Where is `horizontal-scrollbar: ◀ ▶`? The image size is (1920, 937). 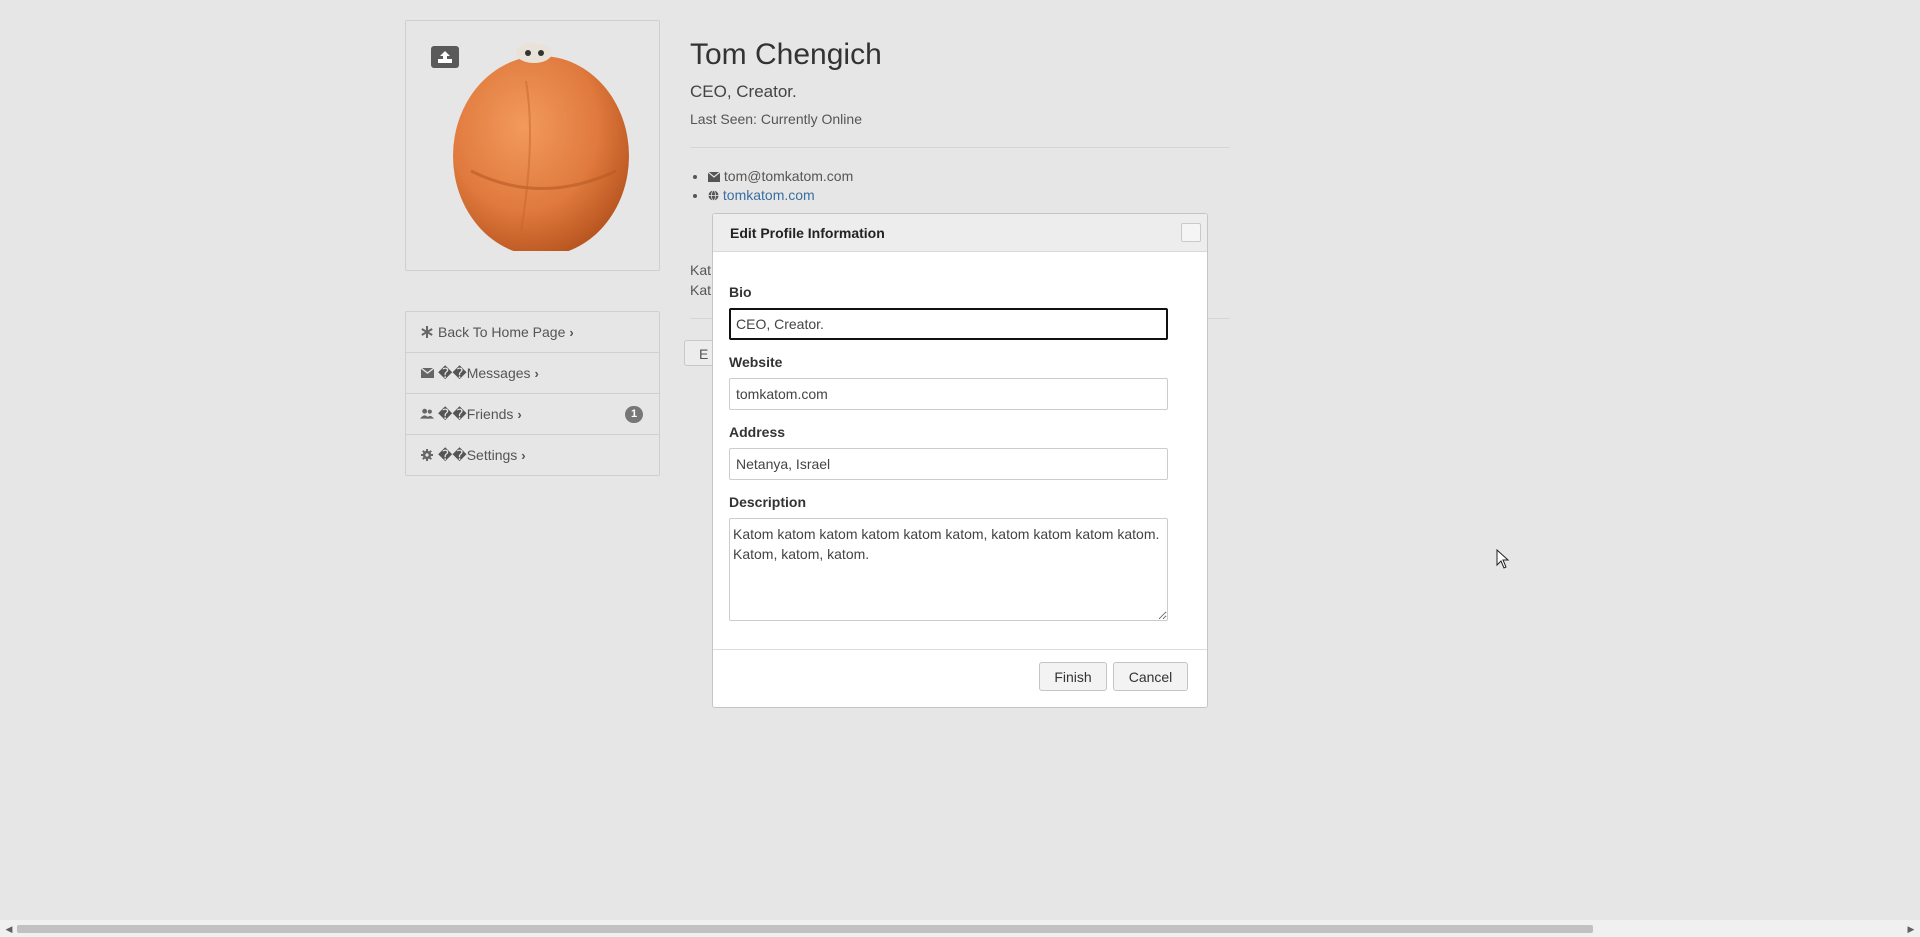 horizontal-scrollbar: ◀ ▶ is located at coordinates (960, 928).